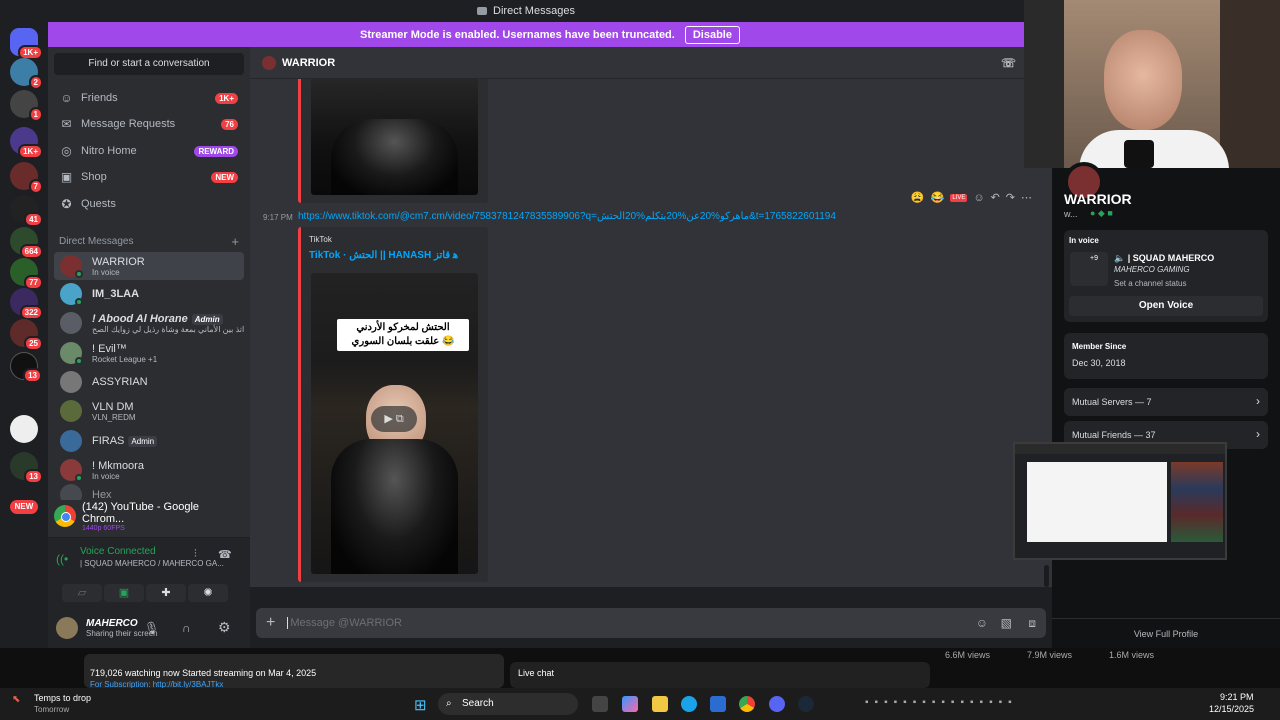  What do you see at coordinates (118, 551) in the screenshot?
I see `voice-status: Voice Connected` at bounding box center [118, 551].